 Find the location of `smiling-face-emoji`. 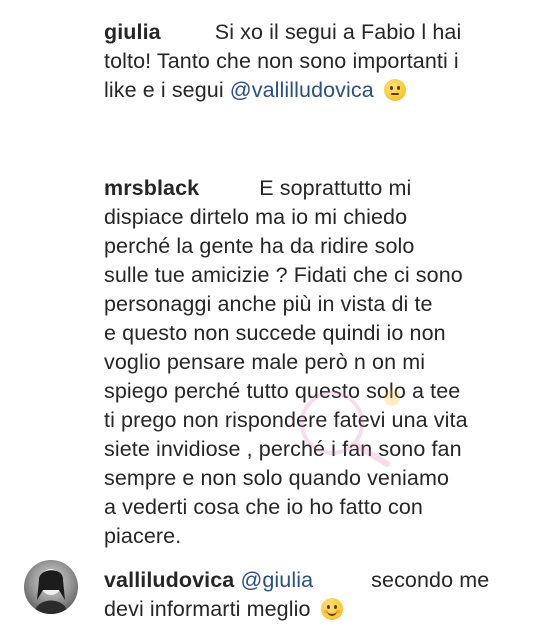

smiling-face-emoji is located at coordinates (331, 609).